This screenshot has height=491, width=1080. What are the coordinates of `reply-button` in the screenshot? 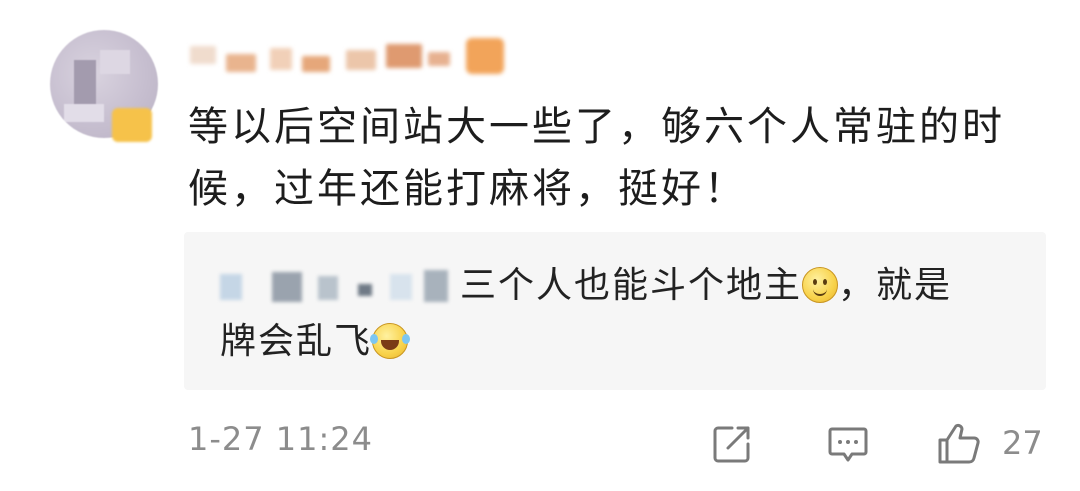 It's located at (848, 444).